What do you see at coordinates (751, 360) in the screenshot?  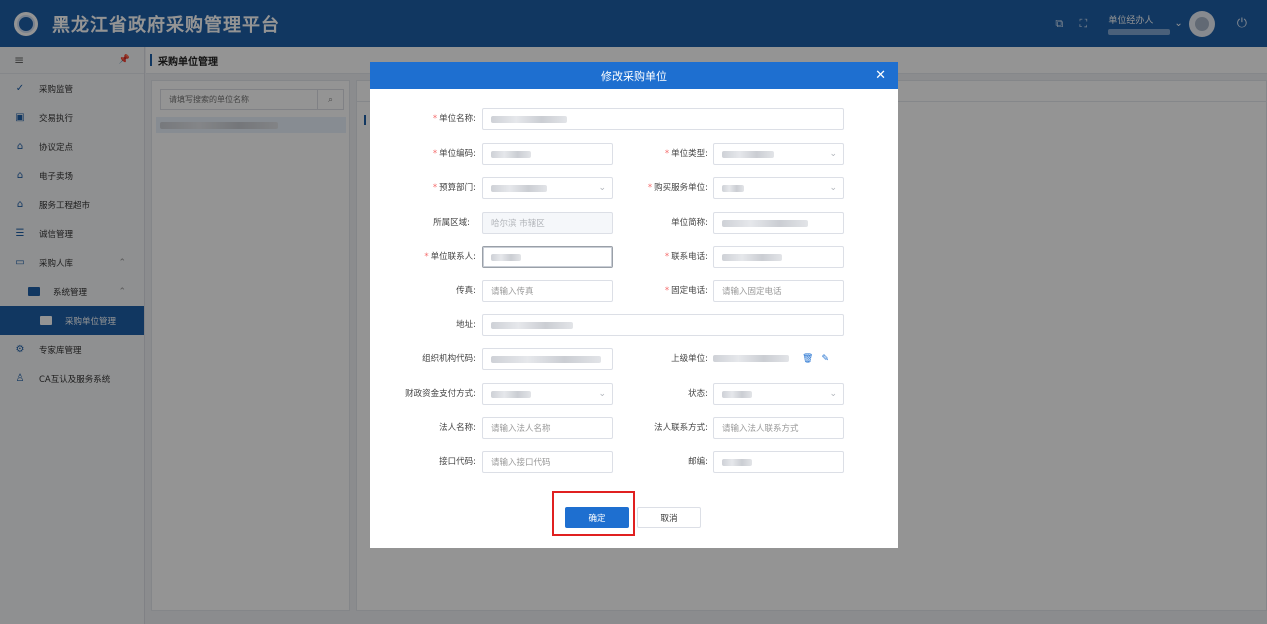 I see `parent-unit-value` at bounding box center [751, 360].